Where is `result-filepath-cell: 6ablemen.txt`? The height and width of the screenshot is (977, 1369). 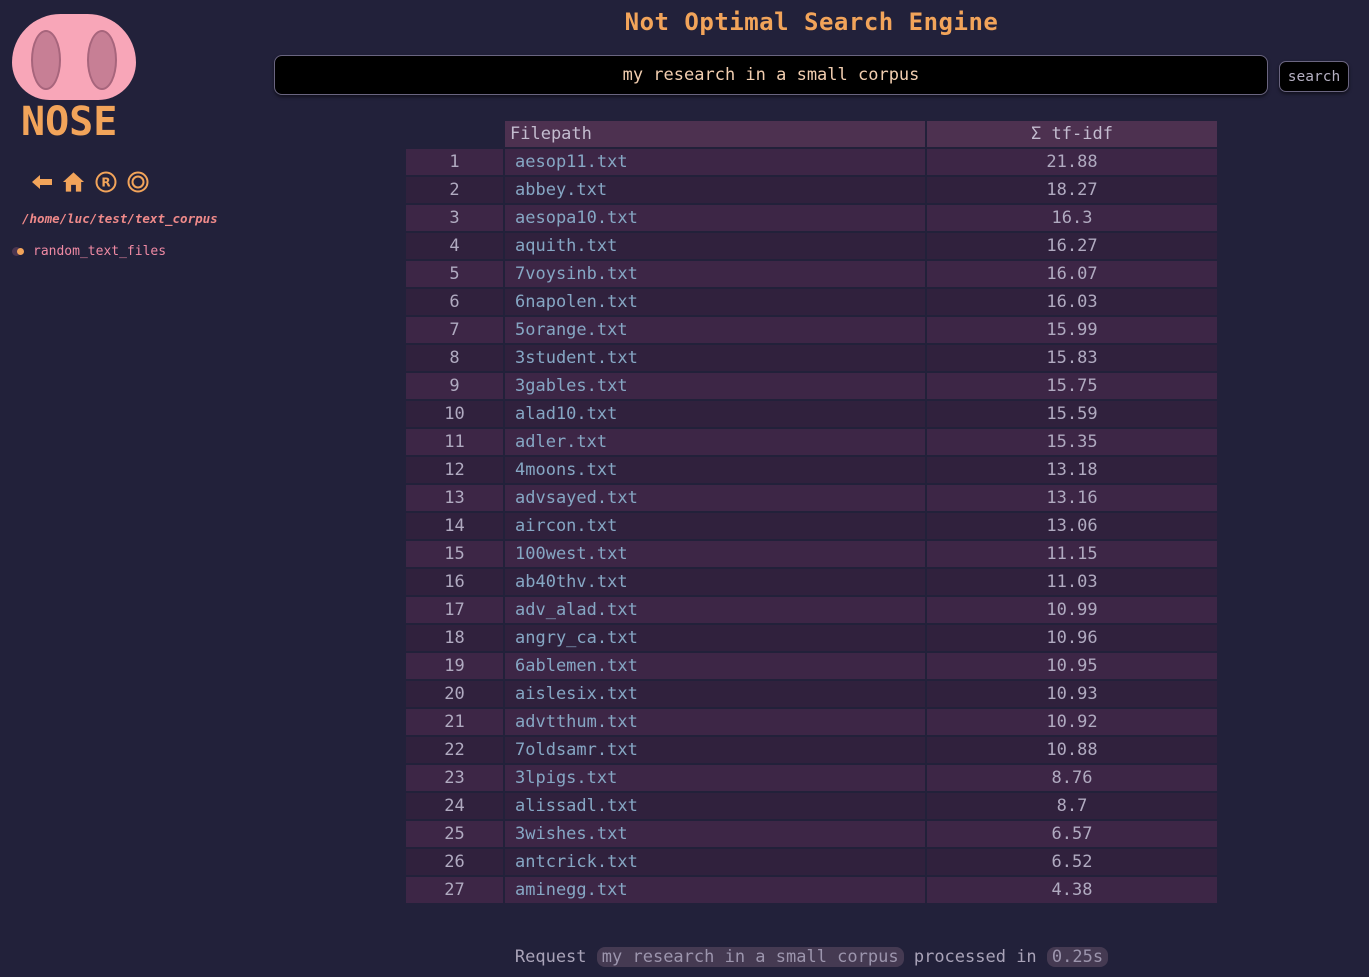
result-filepath-cell: 6ablemen.txt is located at coordinates (715, 666).